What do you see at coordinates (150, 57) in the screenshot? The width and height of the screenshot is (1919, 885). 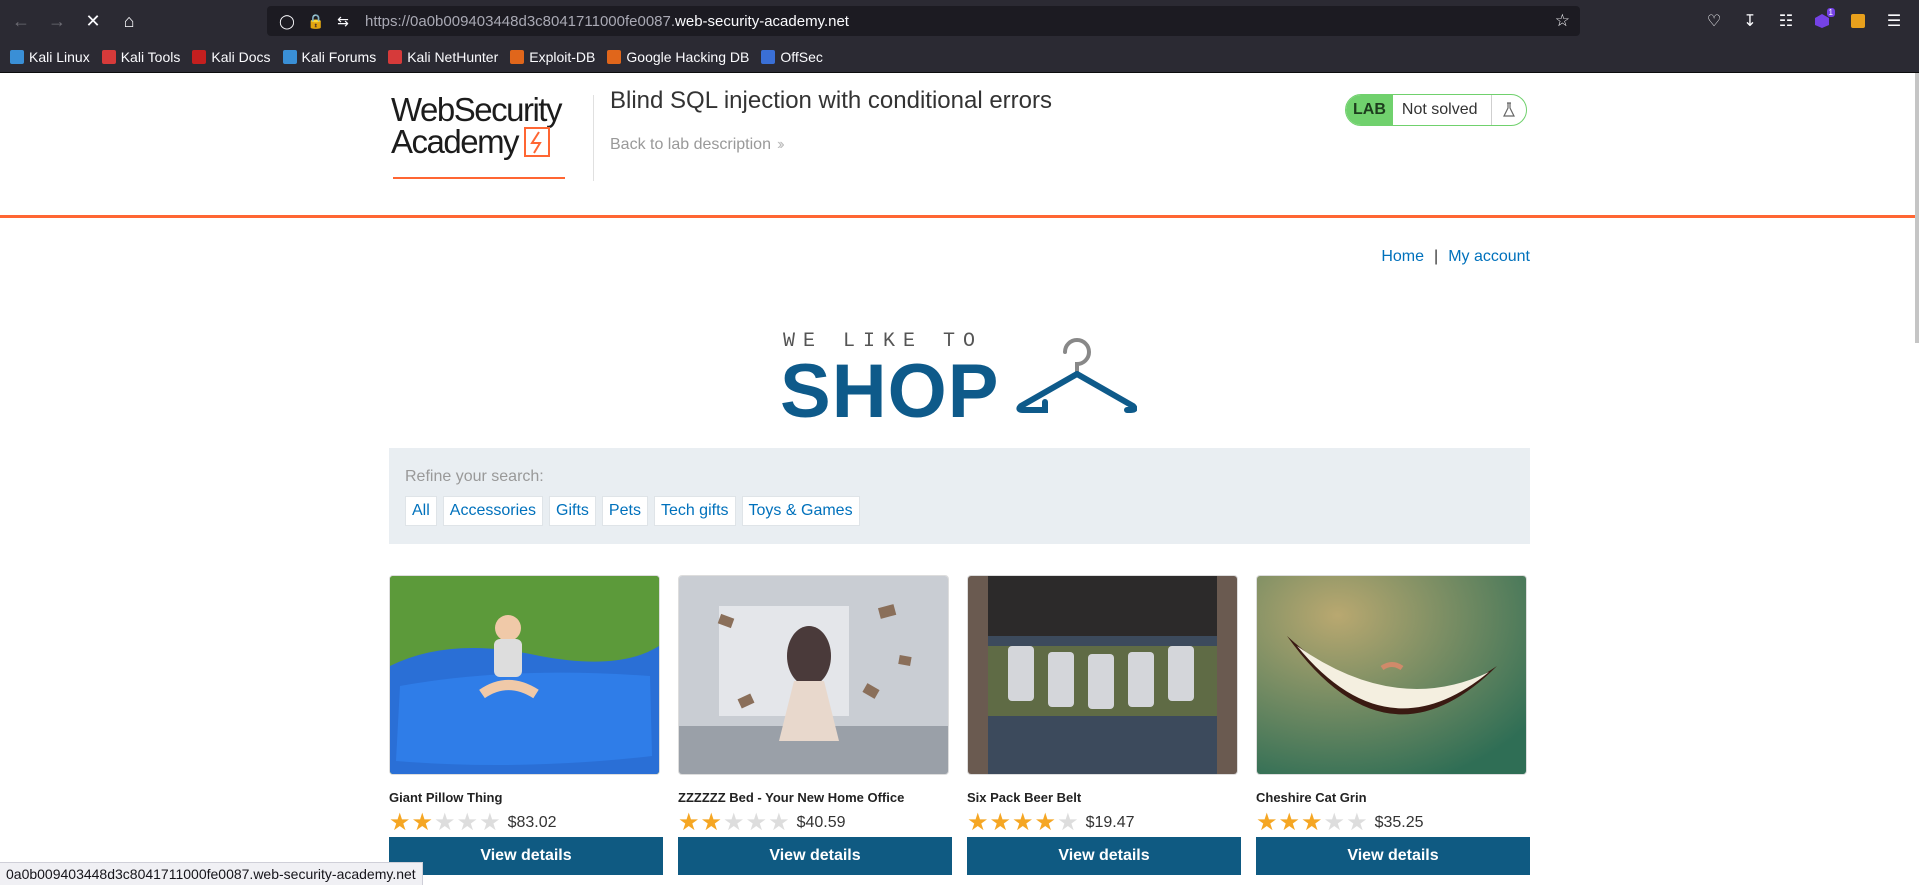 I see `bookmark-label: Kali Tools` at bounding box center [150, 57].